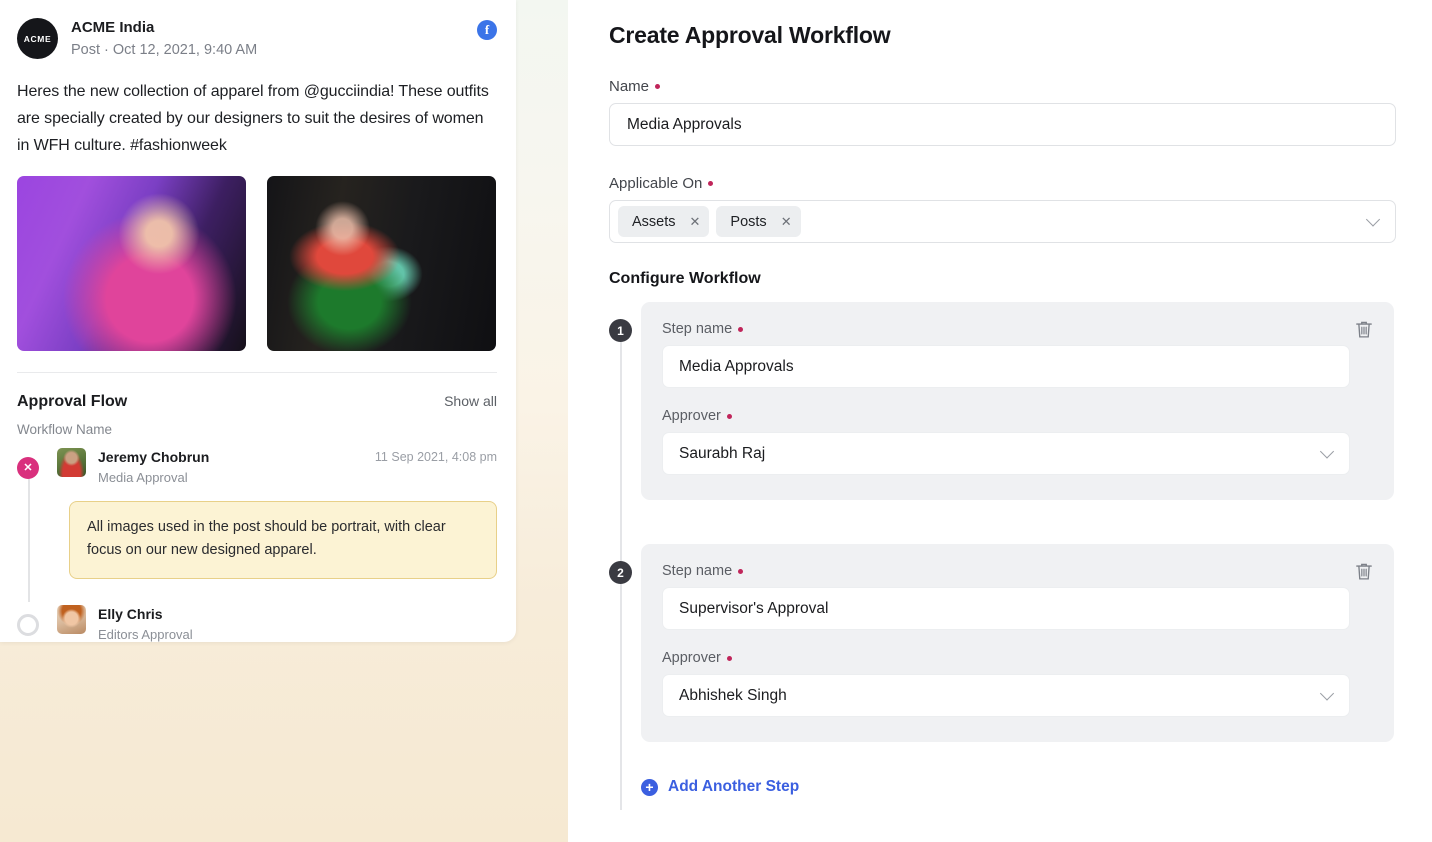 This screenshot has height=842, width=1432. I want to click on step-name-value: Media Approvals, so click(736, 366).